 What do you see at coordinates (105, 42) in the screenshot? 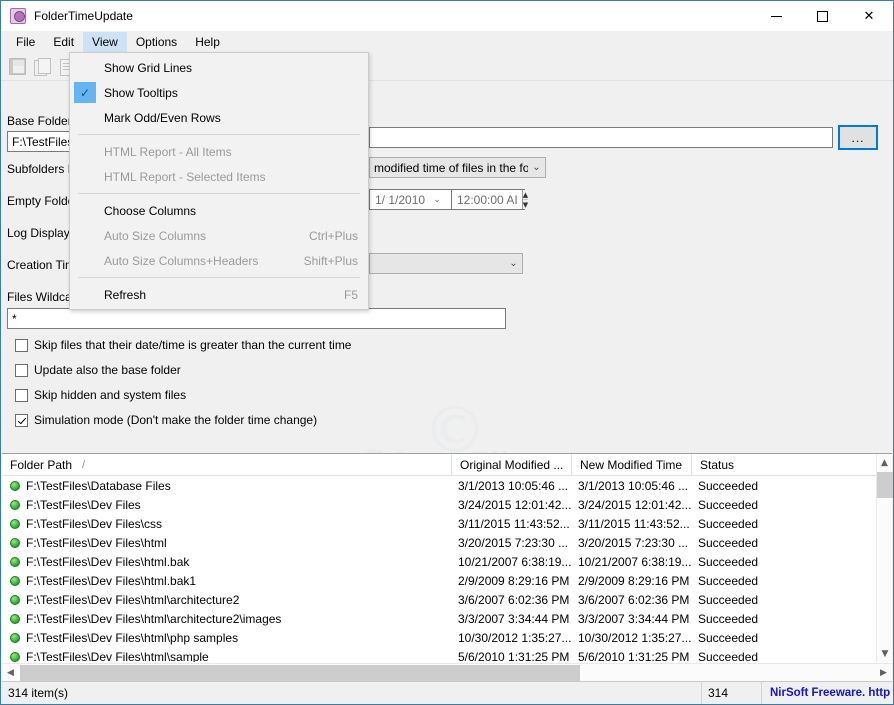
I see `menu-view: View` at bounding box center [105, 42].